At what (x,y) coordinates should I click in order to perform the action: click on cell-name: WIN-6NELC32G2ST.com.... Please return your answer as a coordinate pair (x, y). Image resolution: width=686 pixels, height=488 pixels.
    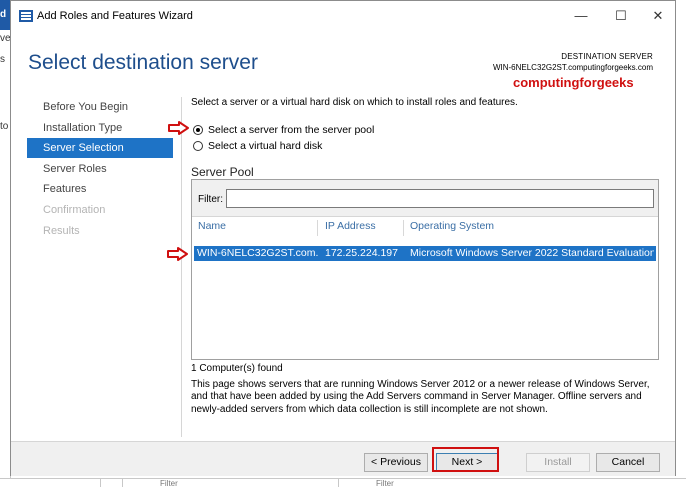
    Looking at the image, I should click on (258, 253).